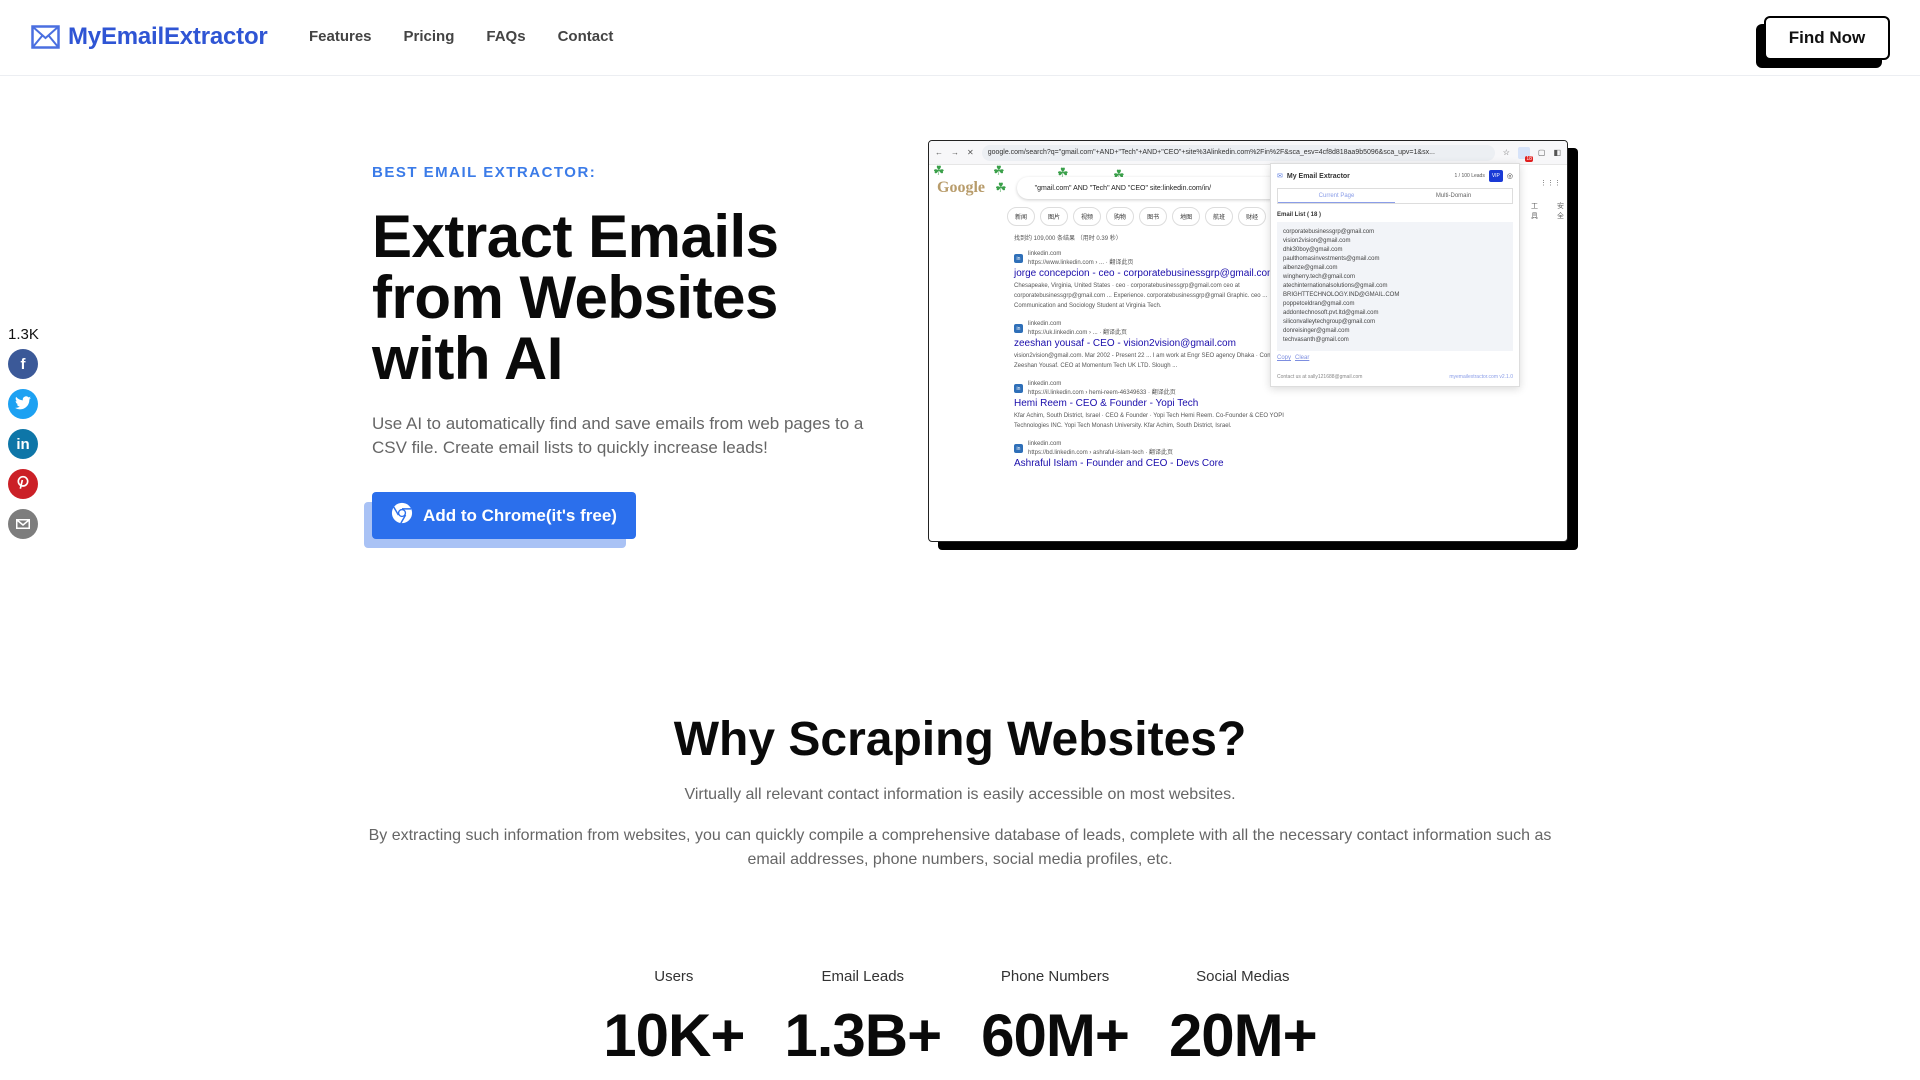  I want to click on chip: 视频, so click(1087, 216).